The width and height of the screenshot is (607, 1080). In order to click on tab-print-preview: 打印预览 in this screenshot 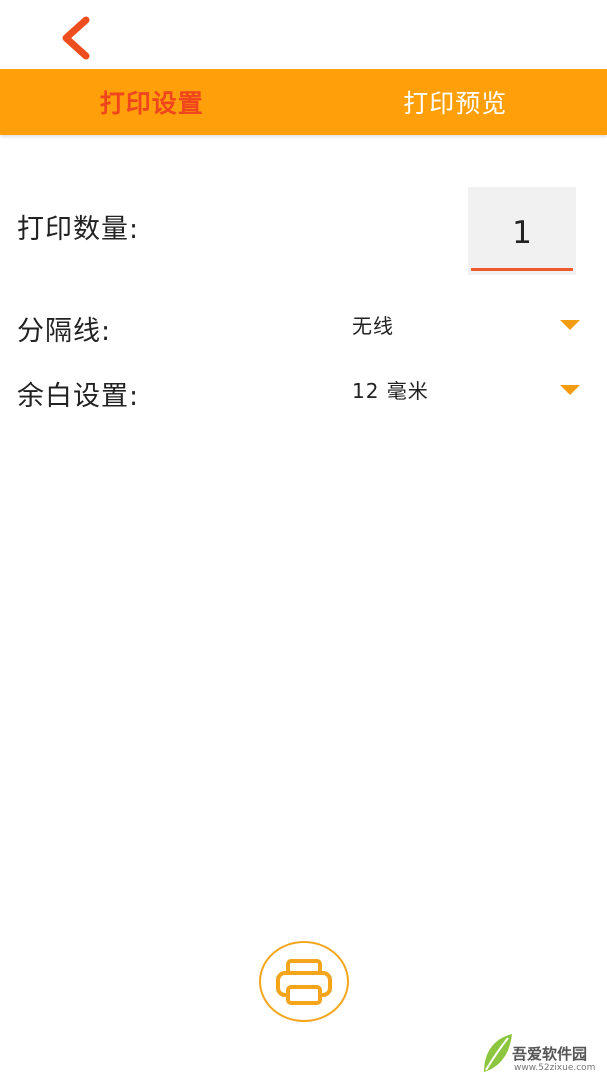, I will do `click(455, 102)`.